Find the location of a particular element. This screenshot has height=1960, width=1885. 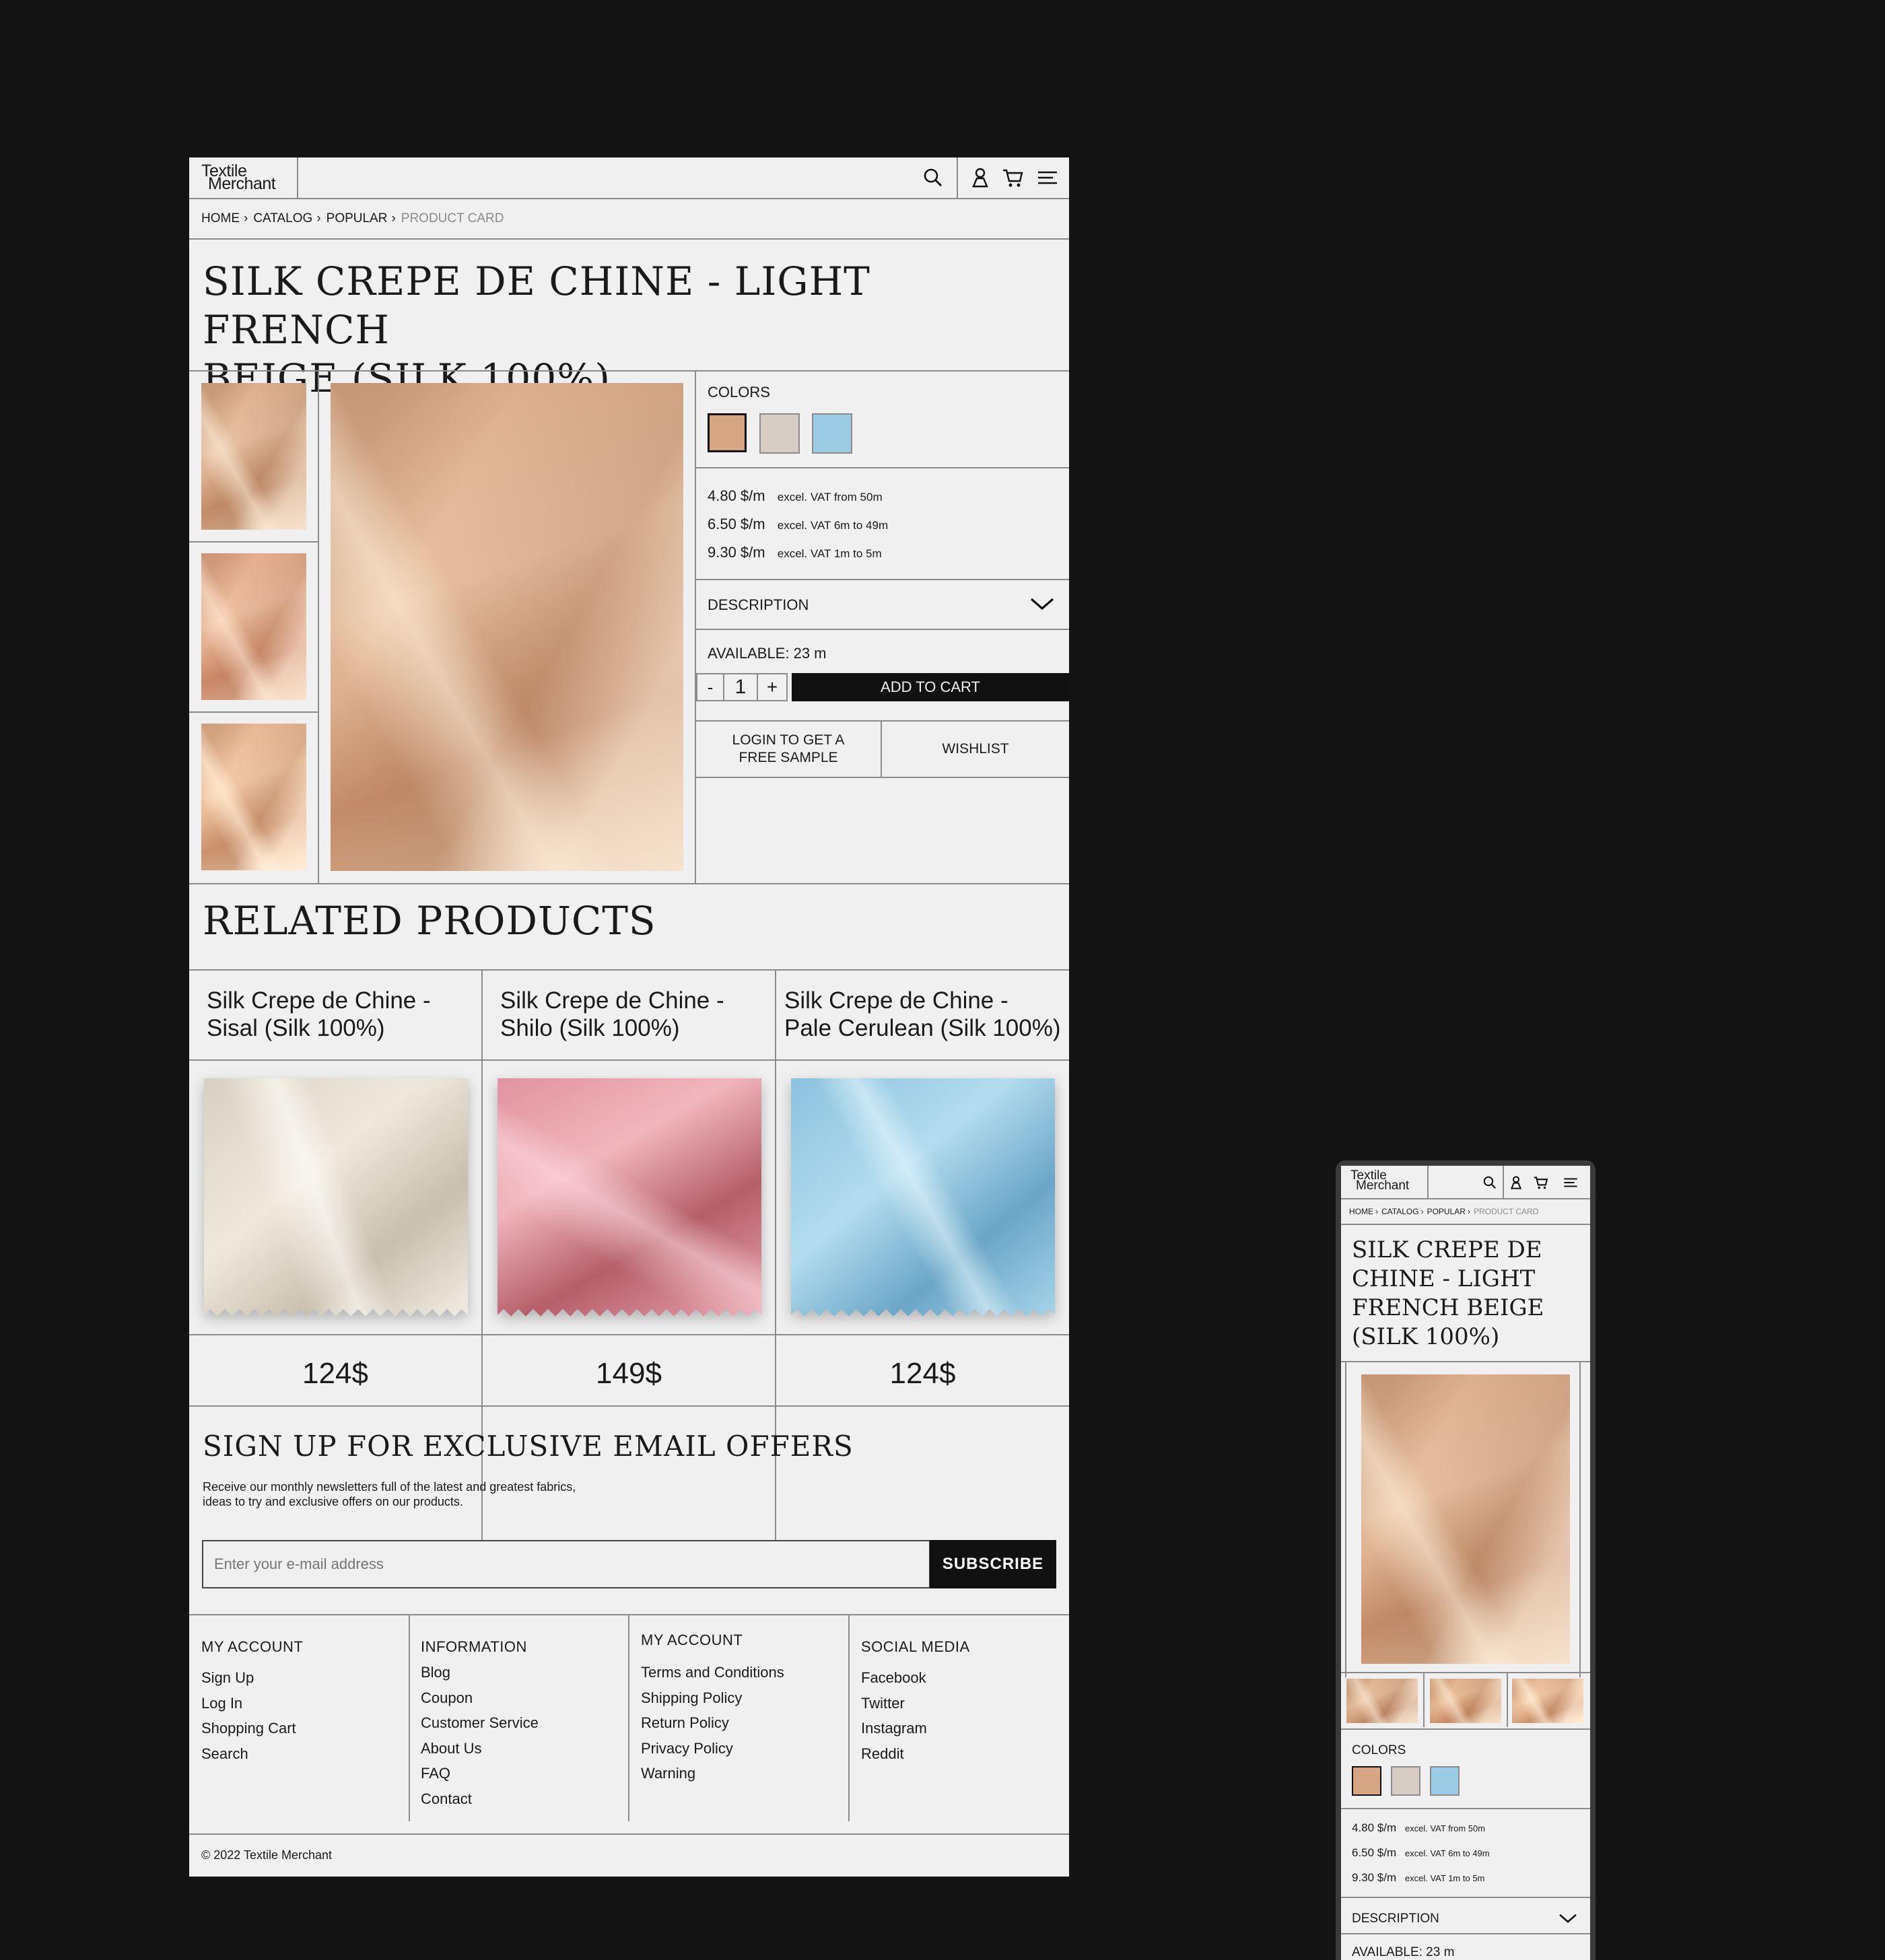

price-tier-1: 4.80 $/m excel. VAT from 50m is located at coordinates (795, 496).